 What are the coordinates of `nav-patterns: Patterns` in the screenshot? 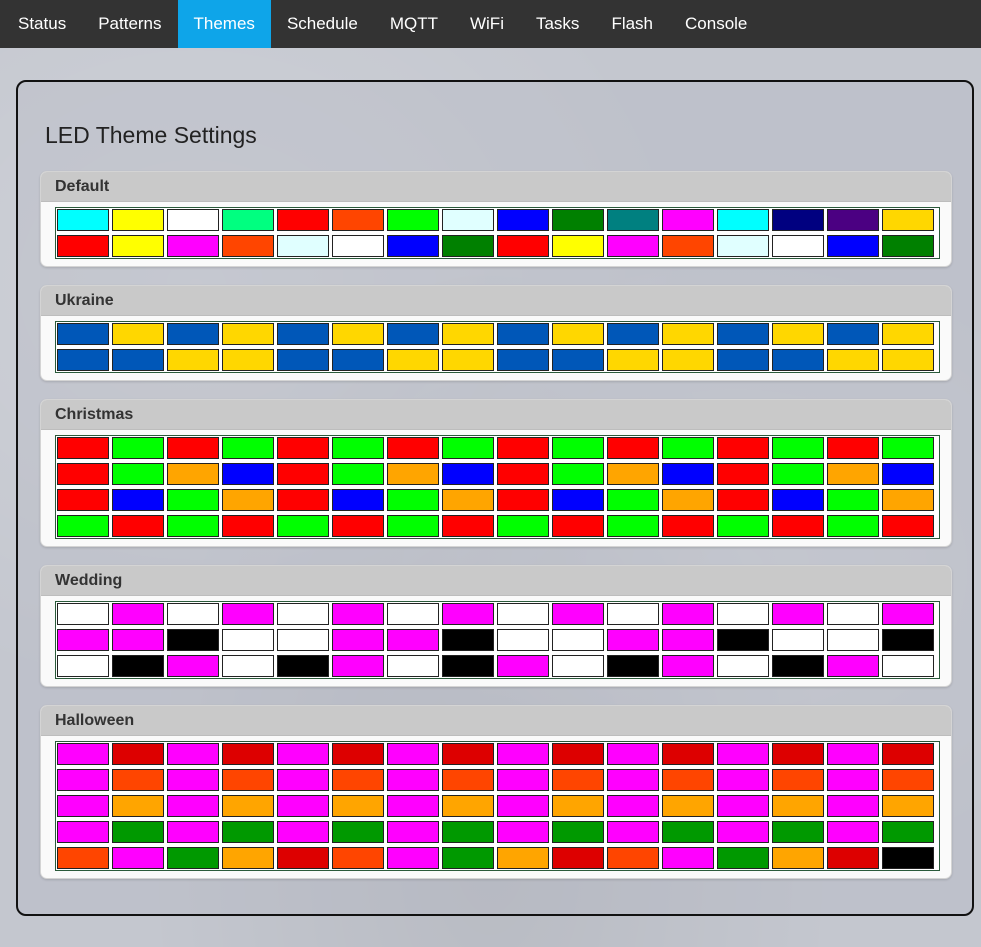 It's located at (129, 24).